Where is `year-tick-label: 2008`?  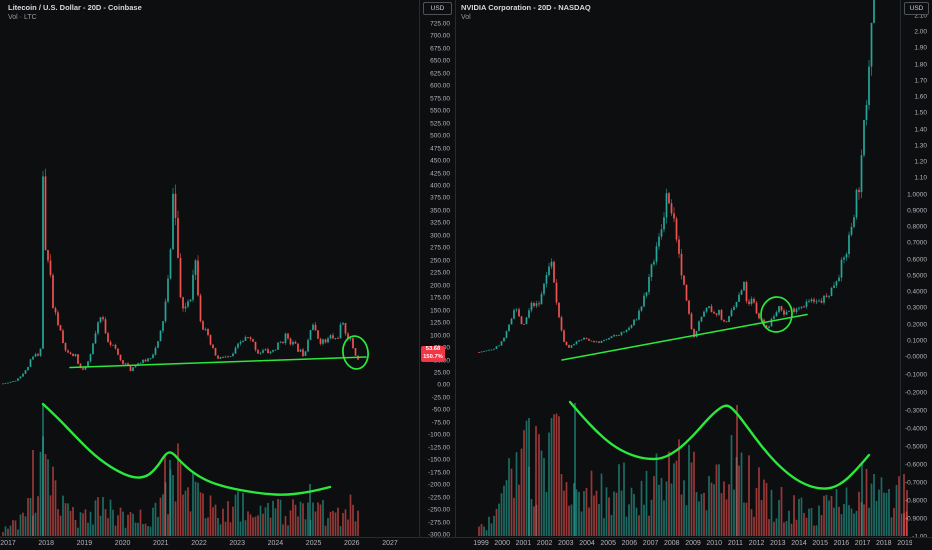
year-tick-label: 2008 is located at coordinates (672, 543).